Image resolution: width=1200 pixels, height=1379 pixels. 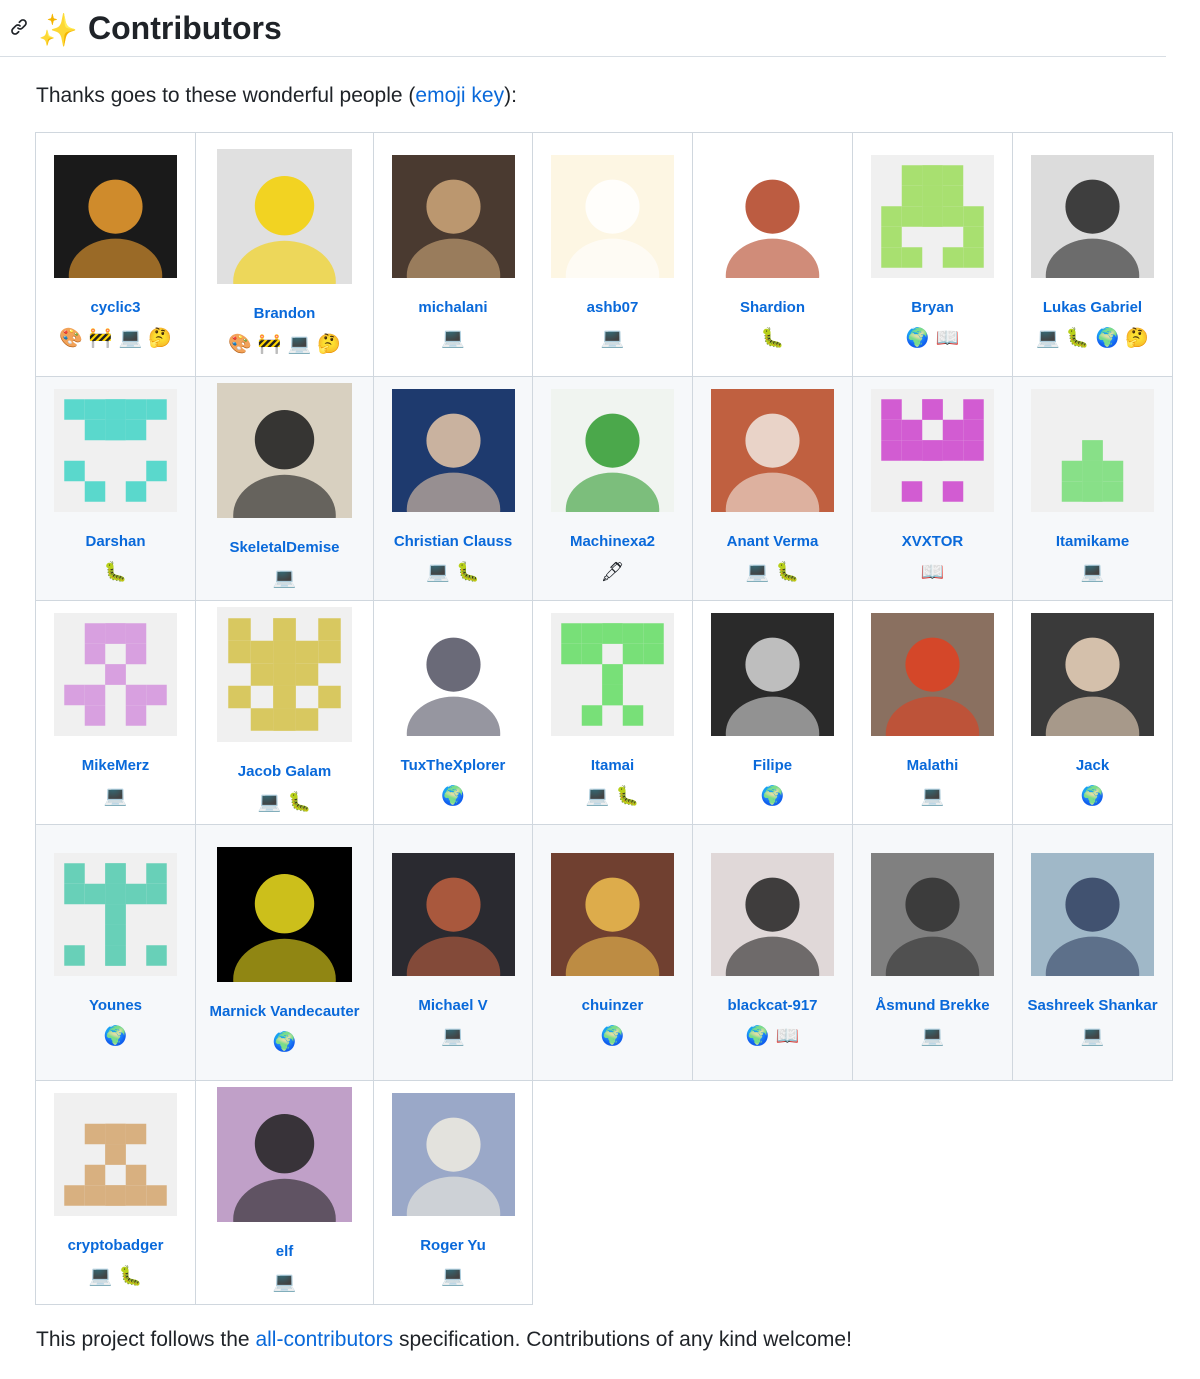 What do you see at coordinates (612, 937) in the screenshot?
I see `contributor-link: chuinzer` at bounding box center [612, 937].